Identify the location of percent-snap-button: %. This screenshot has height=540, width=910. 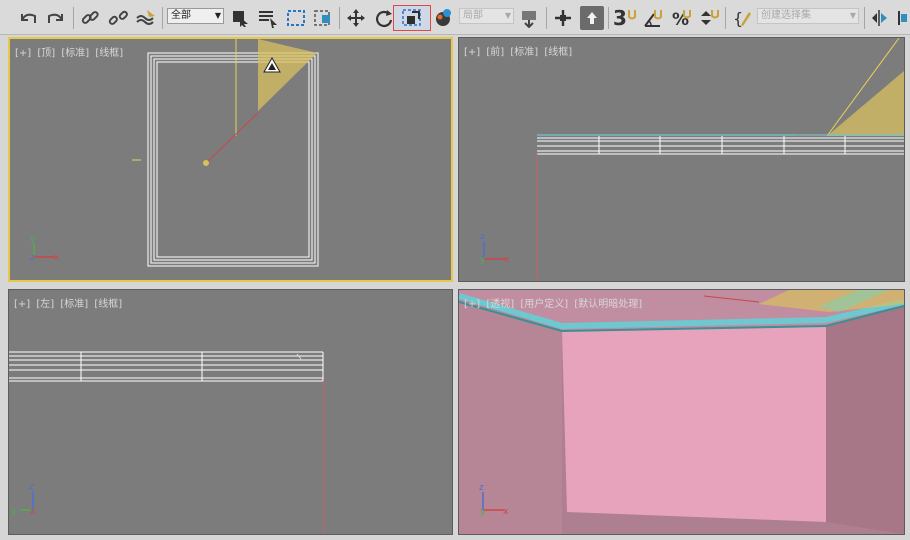
(681, 18).